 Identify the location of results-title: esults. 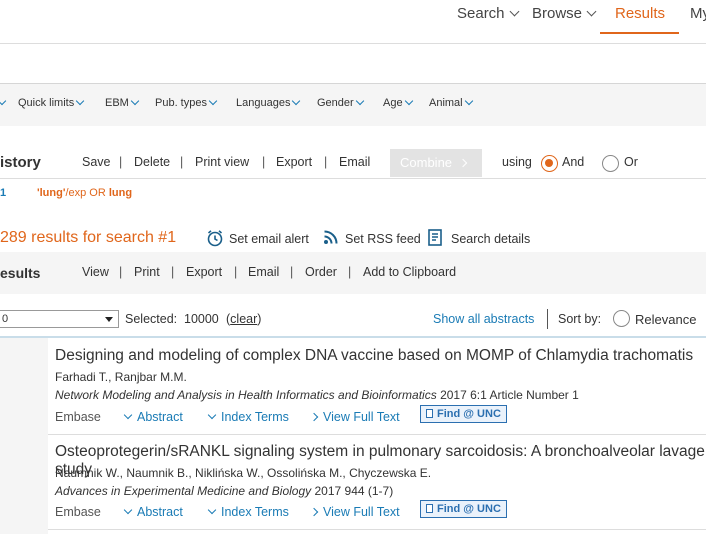
(20, 273).